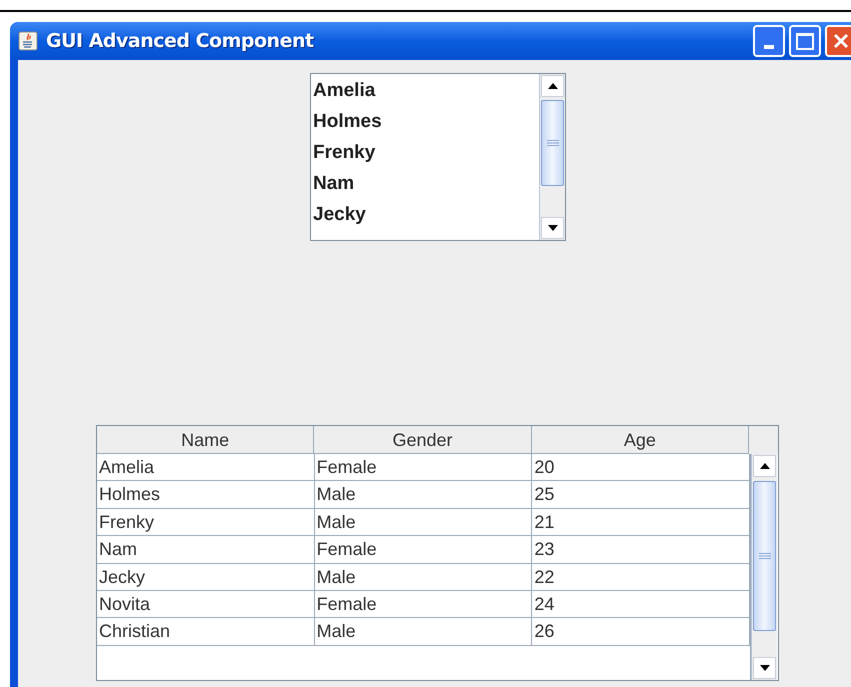 This screenshot has width=851, height=687. I want to click on list-item: Frenky, so click(426, 154).